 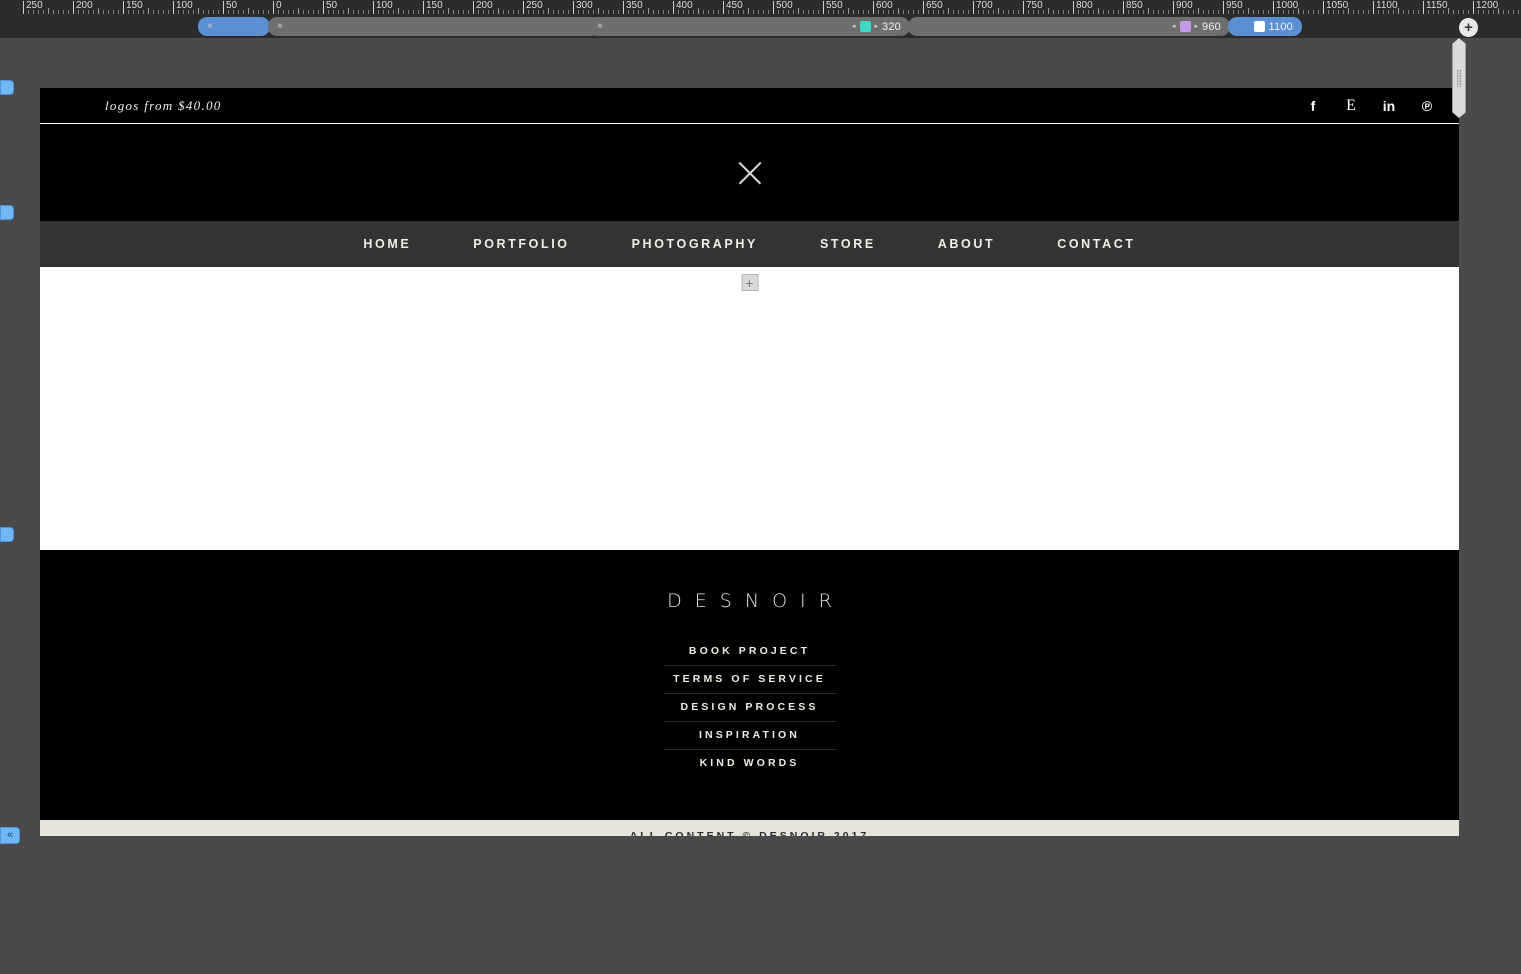 I want to click on footer-link-book-project: BOOK PROJECT, so click(x=749, y=652).